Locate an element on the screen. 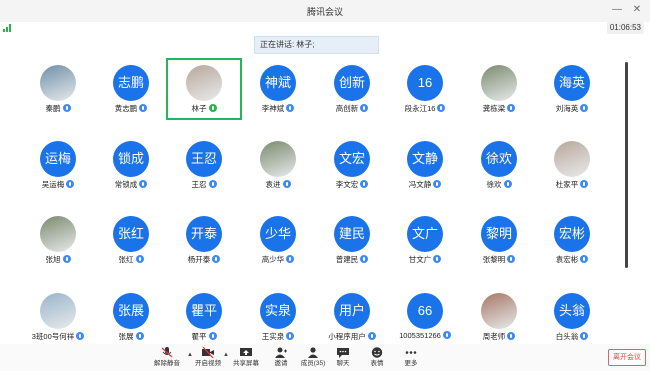  participant-name: 张展 is located at coordinates (131, 337).